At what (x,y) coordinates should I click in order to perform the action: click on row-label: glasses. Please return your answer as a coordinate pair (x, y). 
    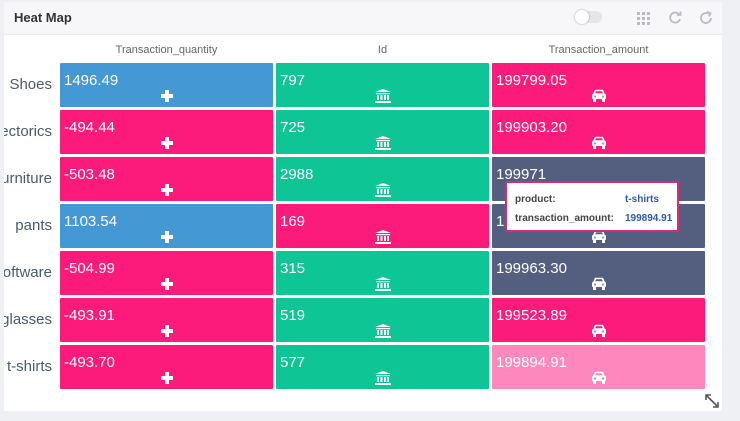
    Looking at the image, I should click on (28, 319).